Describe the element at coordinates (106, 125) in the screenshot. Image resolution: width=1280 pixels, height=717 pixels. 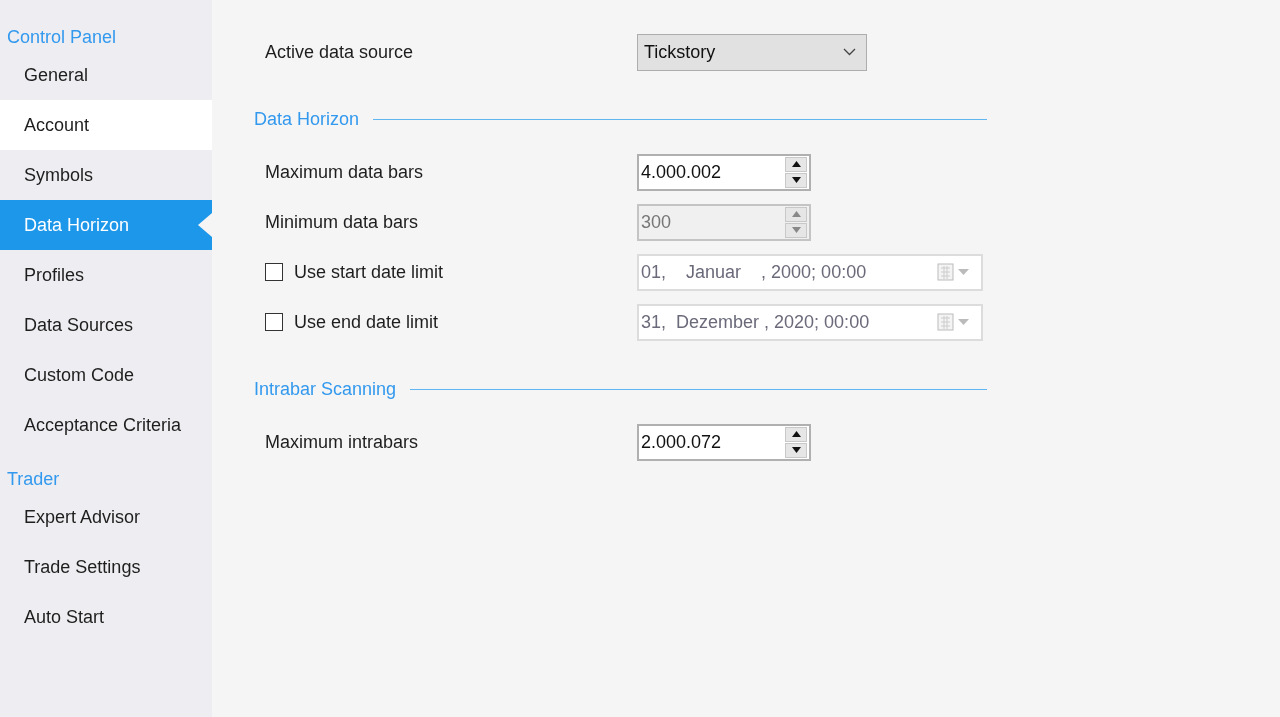
I see `sidebar-item: Account` at that location.